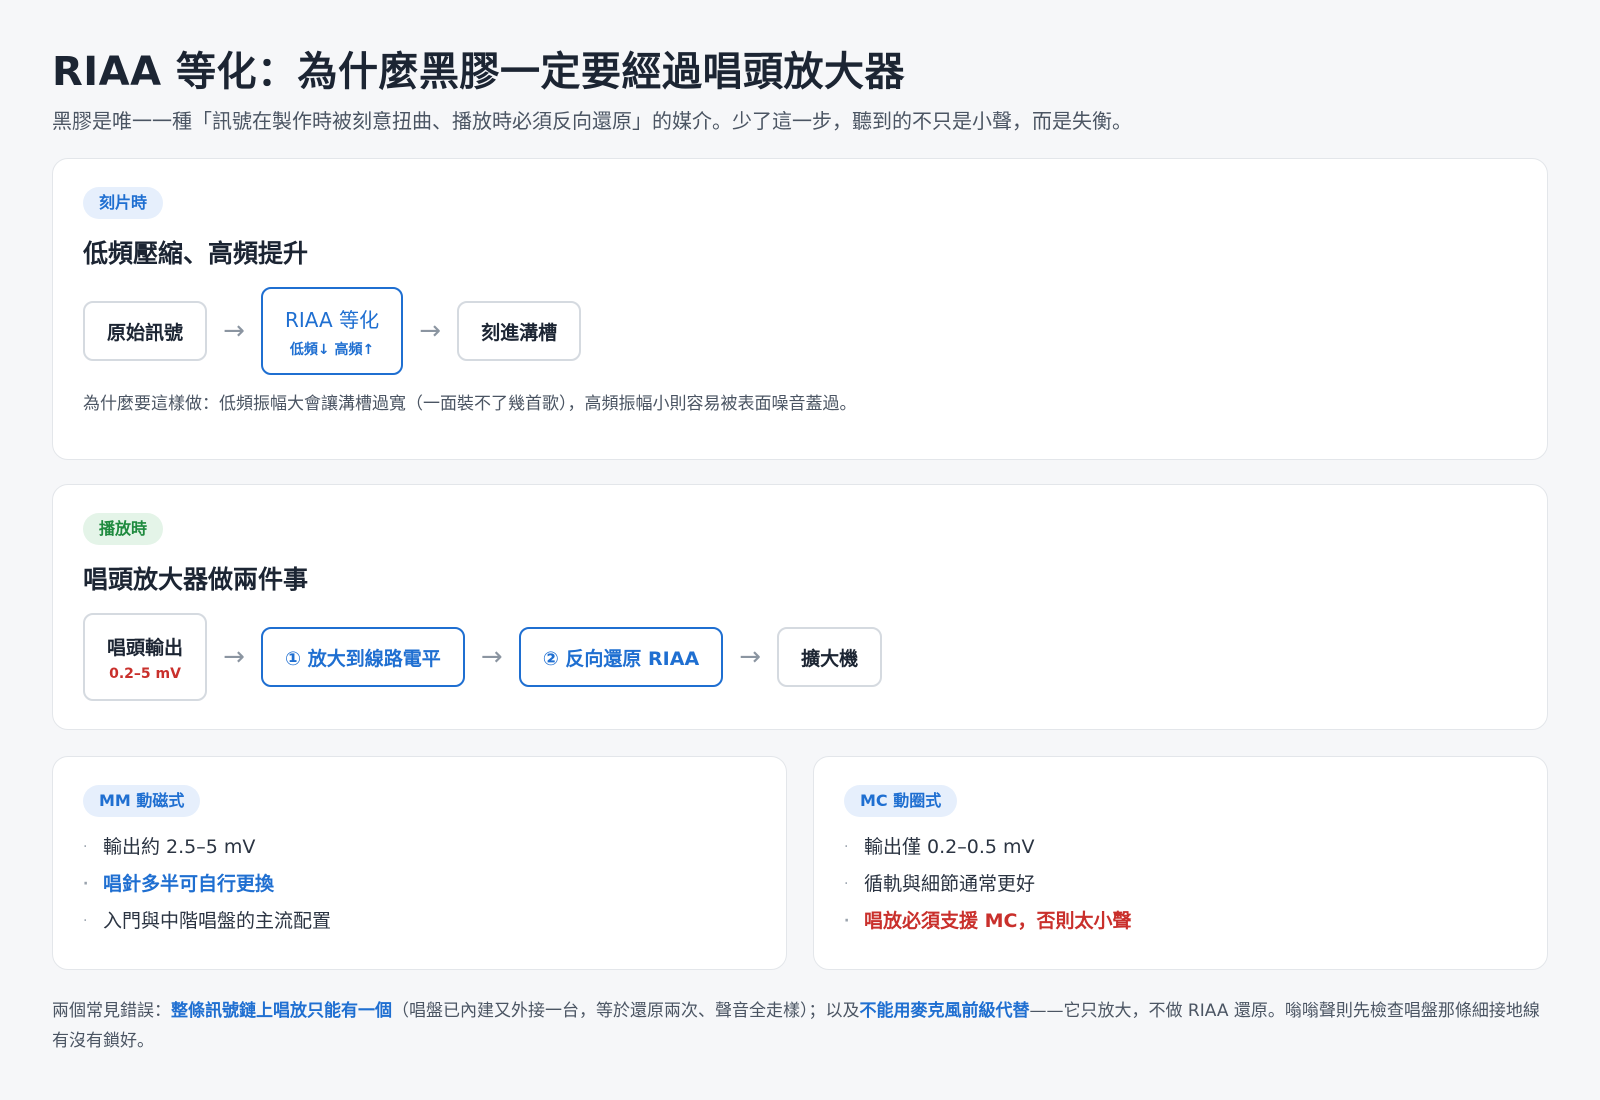  What do you see at coordinates (1180, 847) in the screenshot?
I see `list-item: · 輸出僅 0.2–0.5 mV` at bounding box center [1180, 847].